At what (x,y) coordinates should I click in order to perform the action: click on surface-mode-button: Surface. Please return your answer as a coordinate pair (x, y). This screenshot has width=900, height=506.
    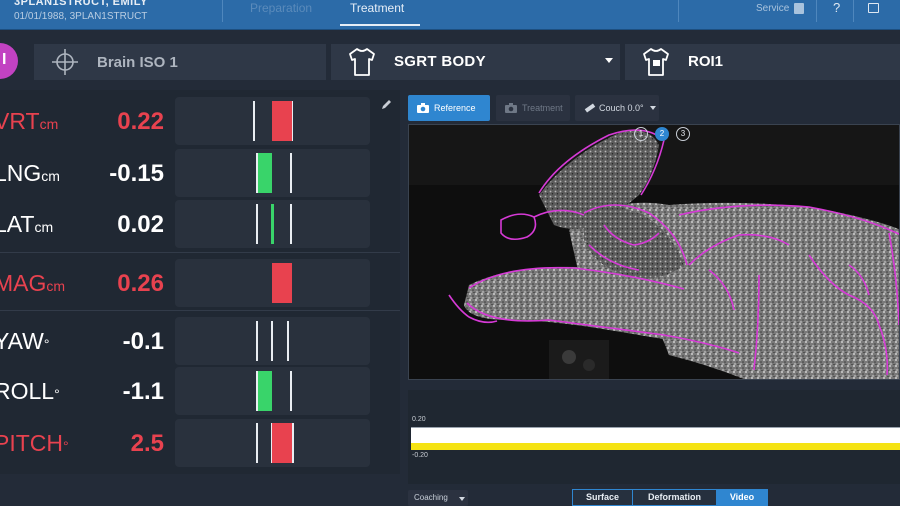
    Looking at the image, I should click on (602, 497).